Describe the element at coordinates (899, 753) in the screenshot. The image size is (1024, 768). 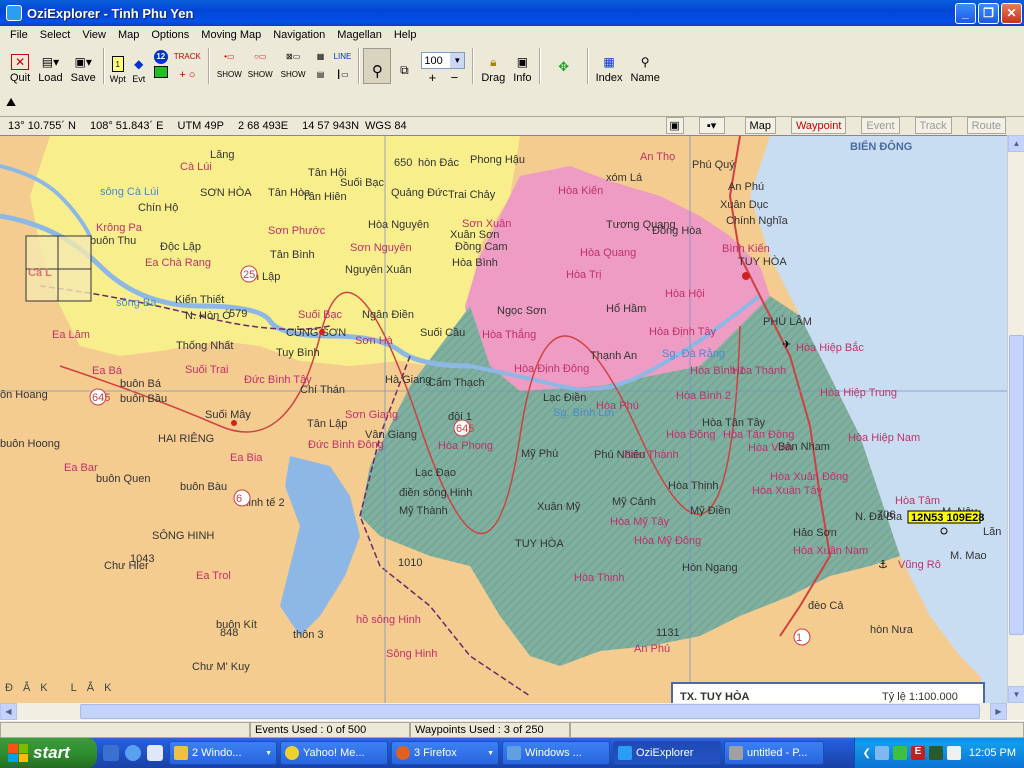
I see `tray-app-icon` at that location.